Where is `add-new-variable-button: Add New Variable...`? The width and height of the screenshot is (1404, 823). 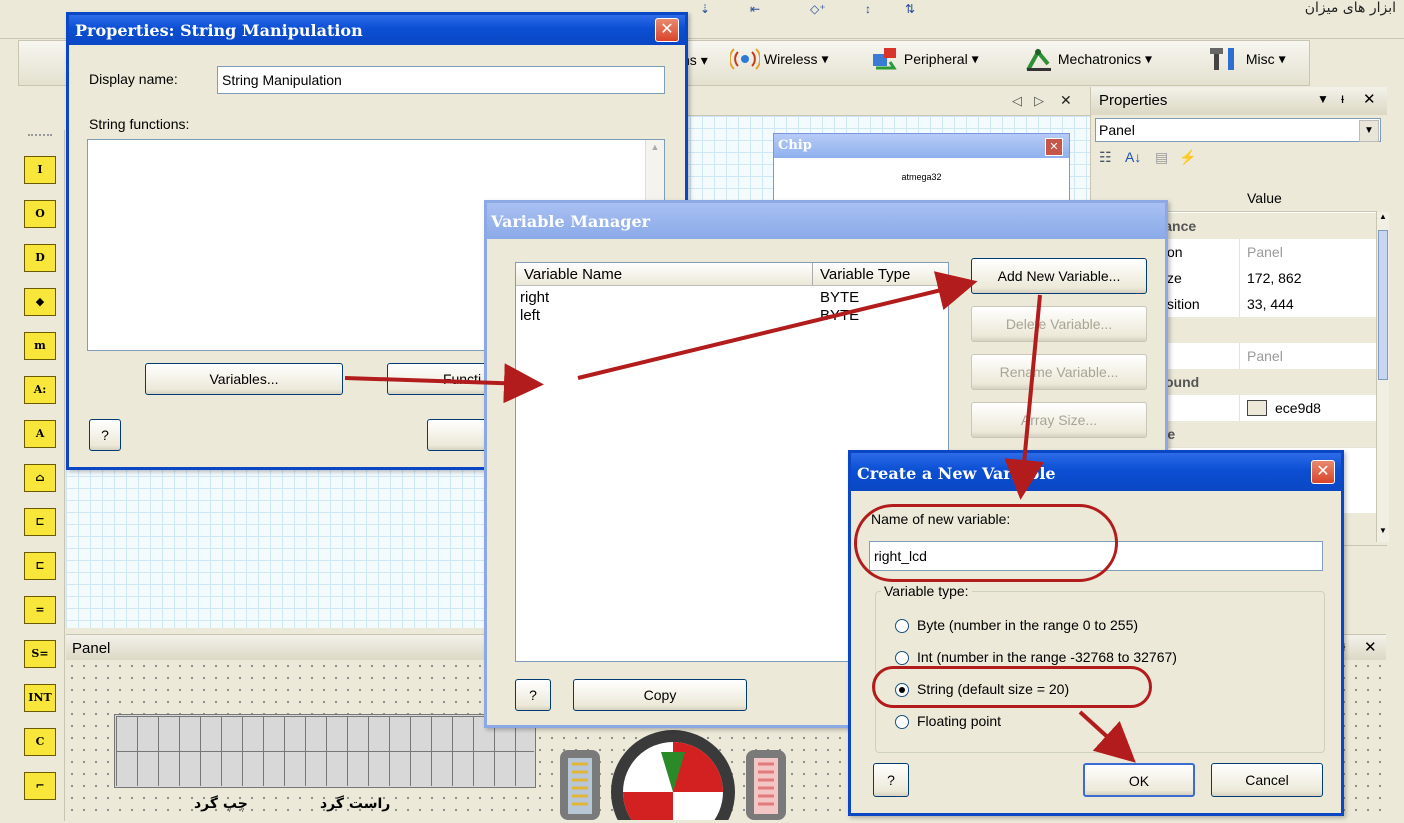 add-new-variable-button: Add New Variable... is located at coordinates (1059, 276).